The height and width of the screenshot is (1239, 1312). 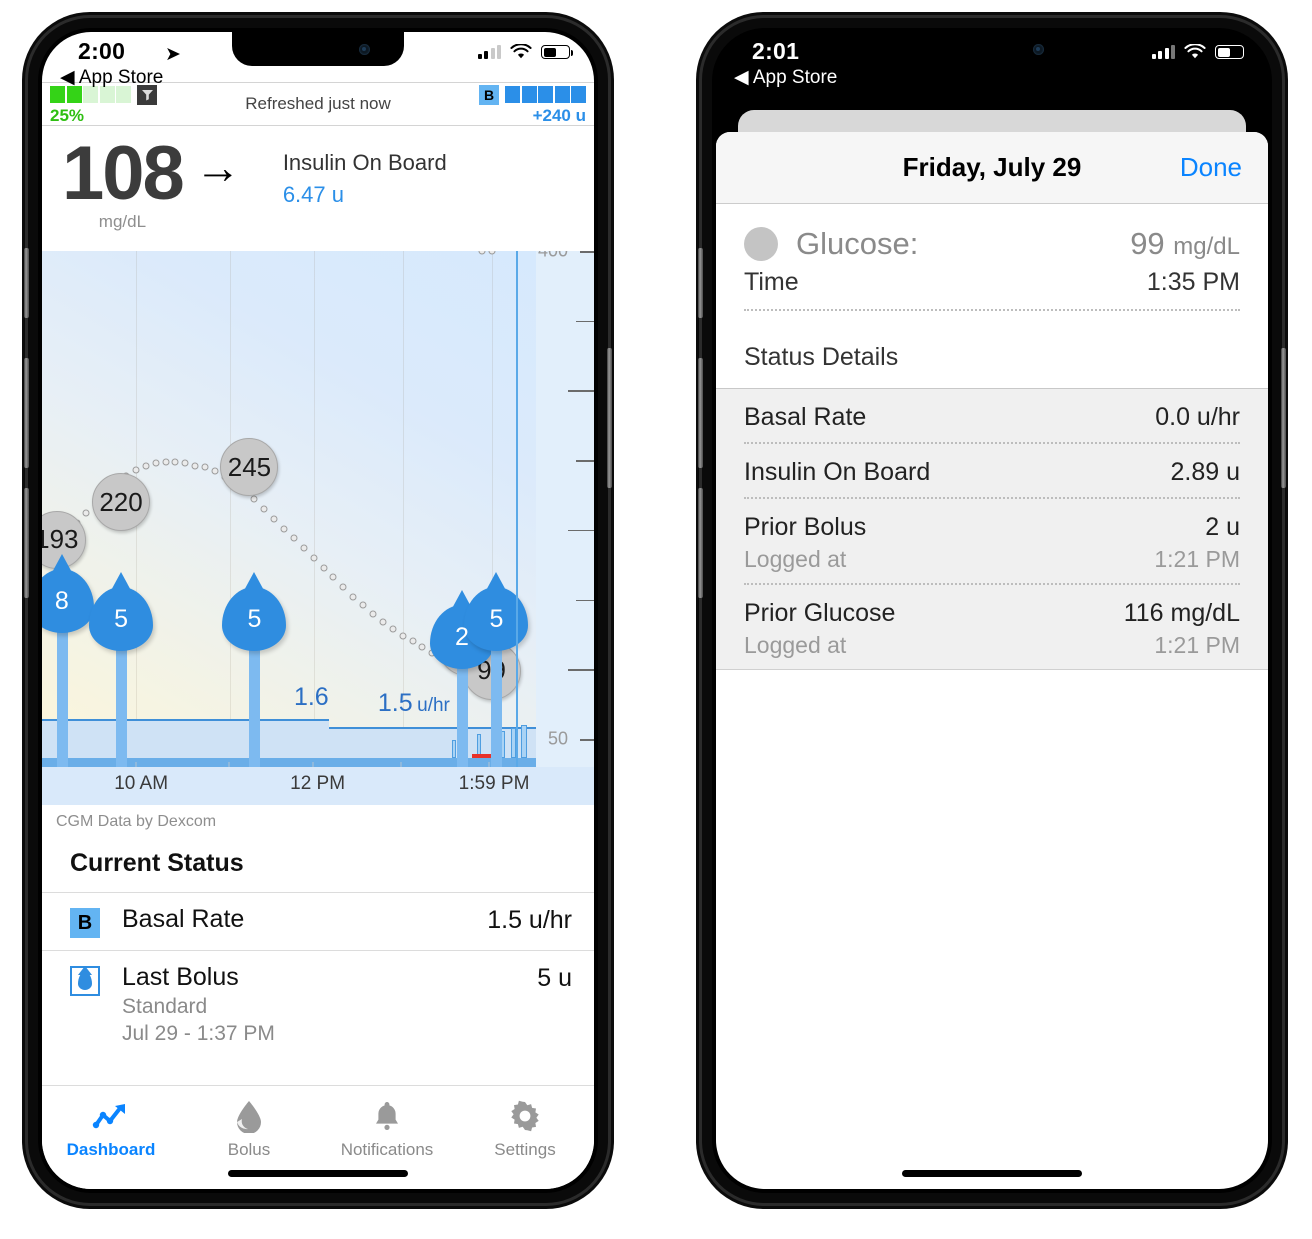 I want to click on glucose-time-row: Time 1:35 PM, so click(x=992, y=289).